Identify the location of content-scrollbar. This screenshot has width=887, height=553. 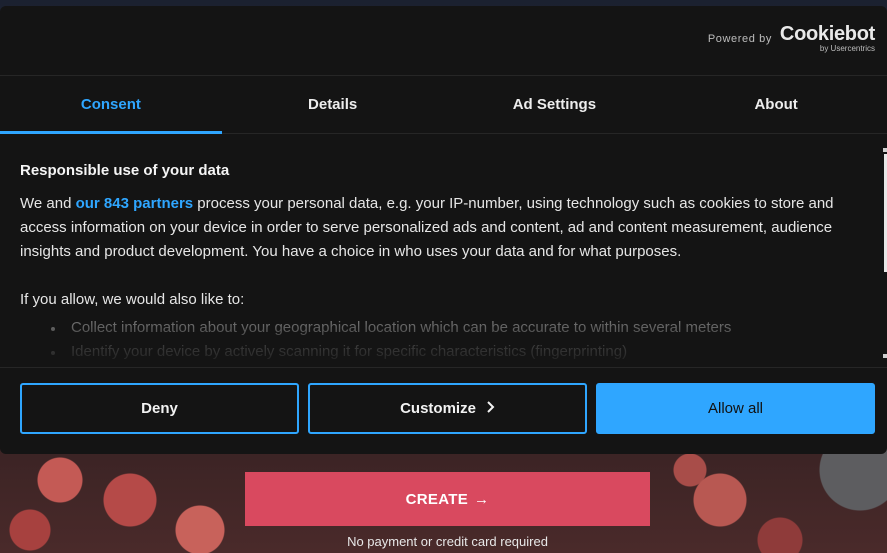
(885, 253).